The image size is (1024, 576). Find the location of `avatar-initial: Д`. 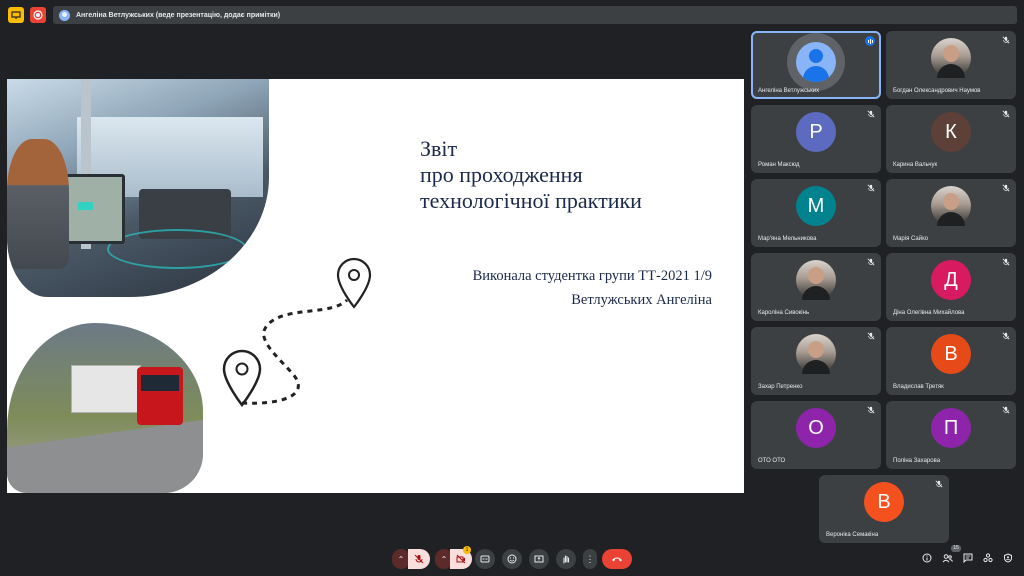

avatar-initial: Д is located at coordinates (951, 280).